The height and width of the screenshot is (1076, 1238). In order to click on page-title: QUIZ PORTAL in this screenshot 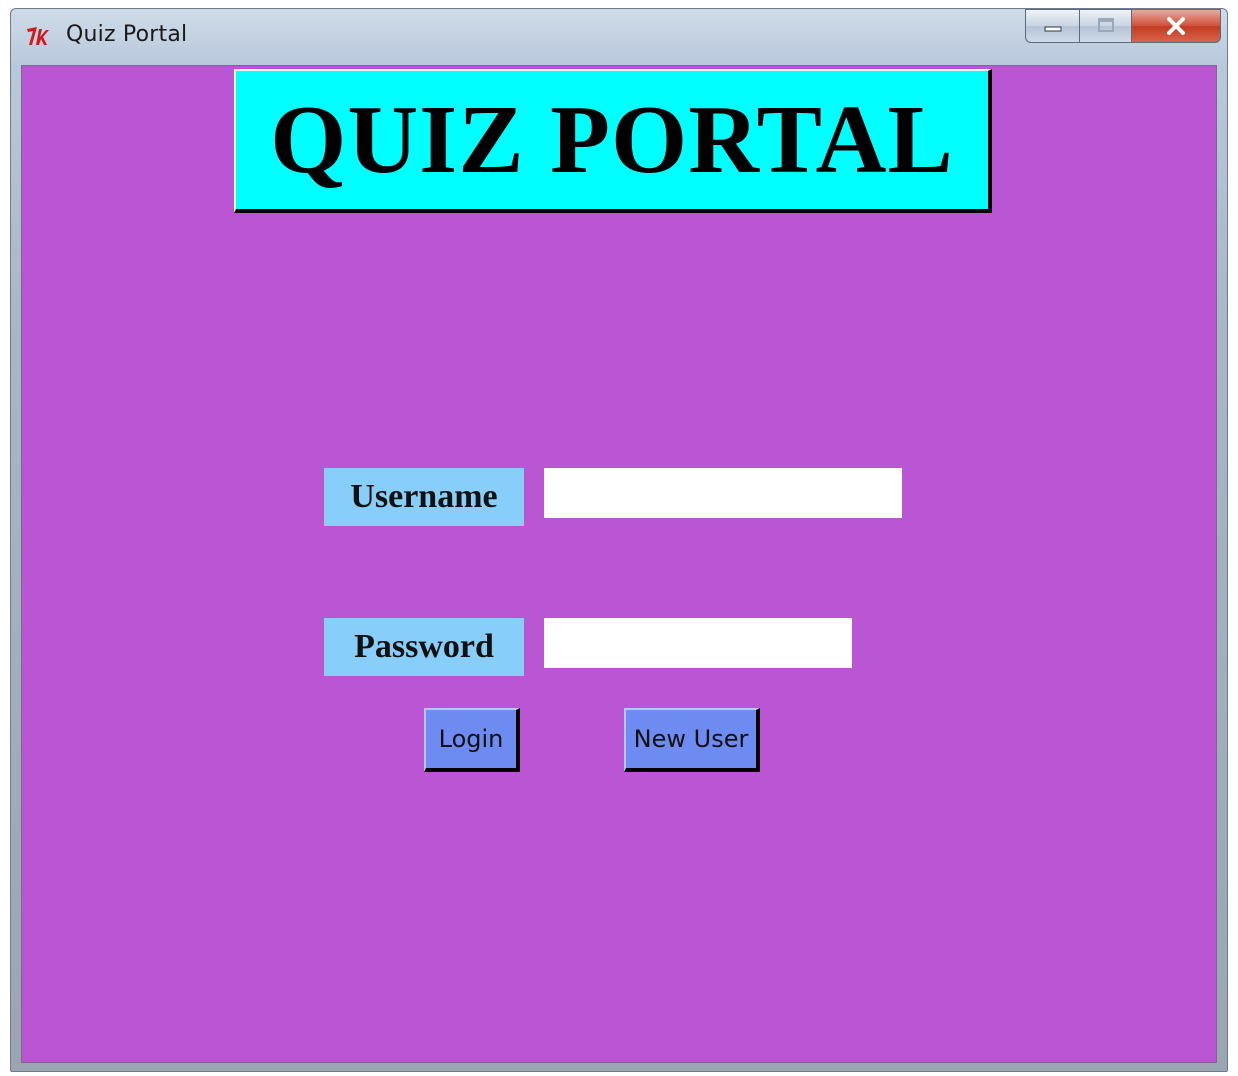, I will do `click(613, 141)`.